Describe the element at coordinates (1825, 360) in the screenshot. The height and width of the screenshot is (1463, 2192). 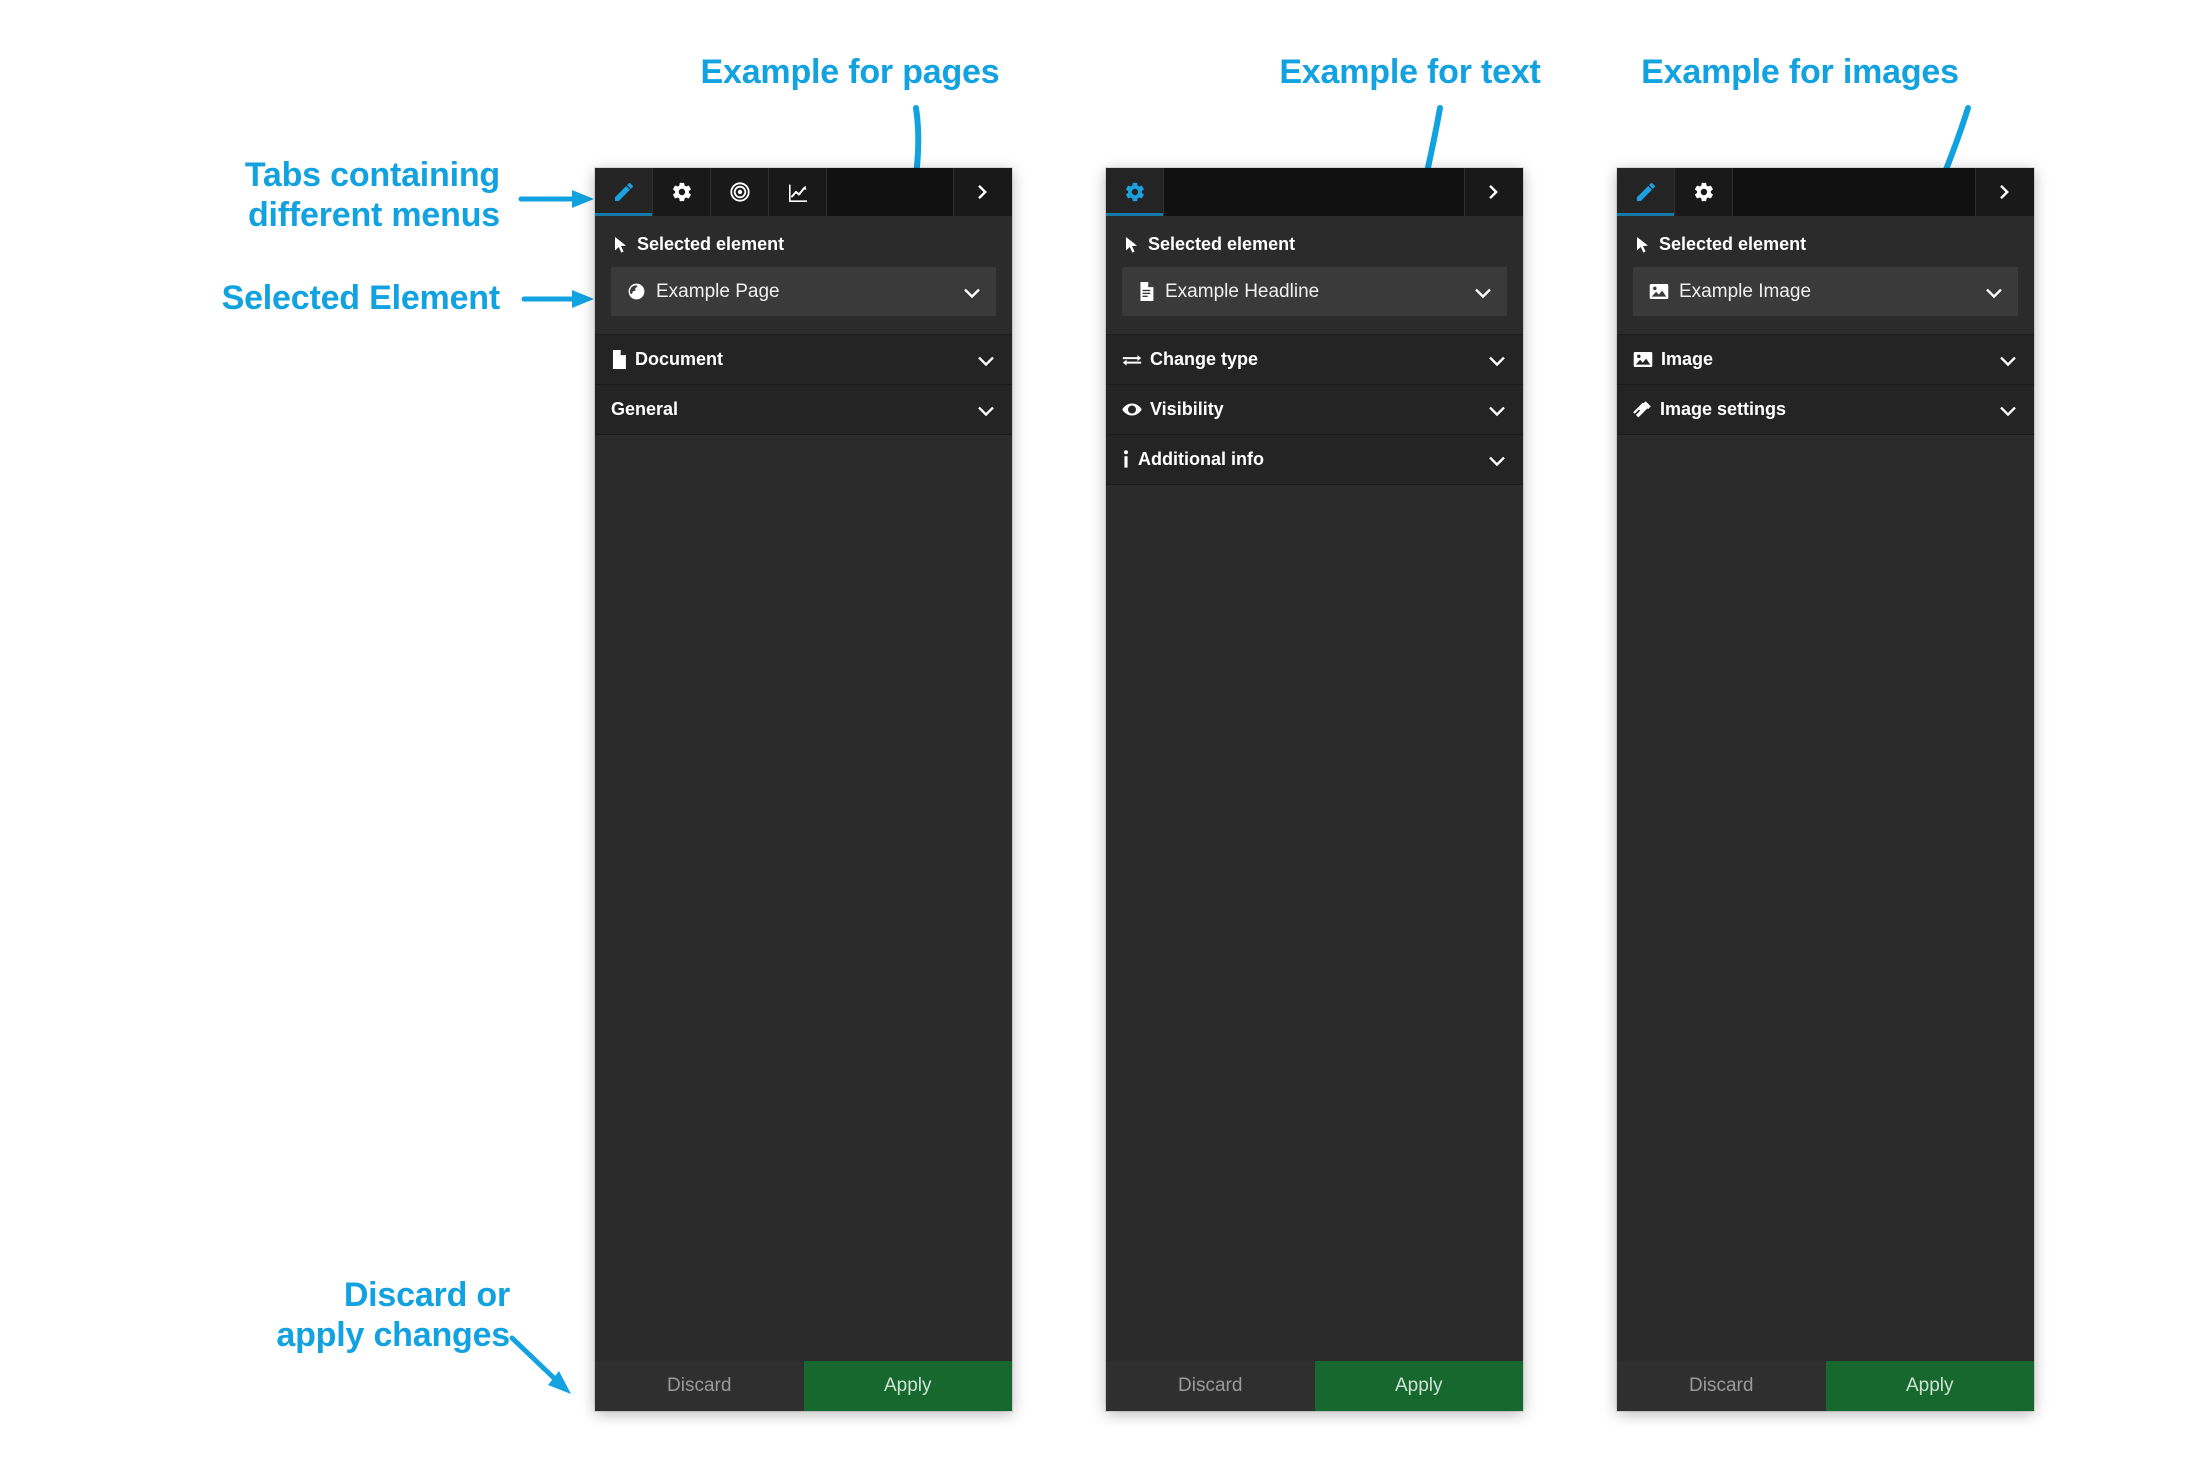
I see `accordion-row-image: Image` at that location.